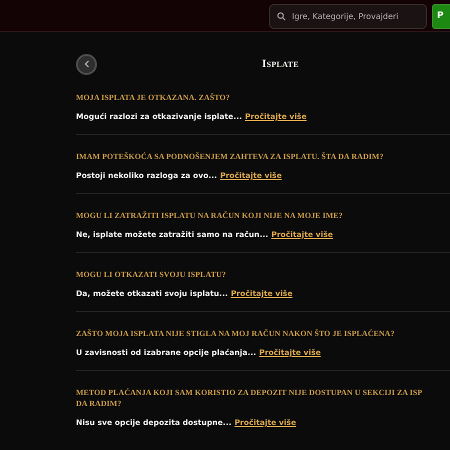  What do you see at coordinates (348, 16) in the screenshot?
I see `search-field: Igre, Kategorije, Provajderi` at bounding box center [348, 16].